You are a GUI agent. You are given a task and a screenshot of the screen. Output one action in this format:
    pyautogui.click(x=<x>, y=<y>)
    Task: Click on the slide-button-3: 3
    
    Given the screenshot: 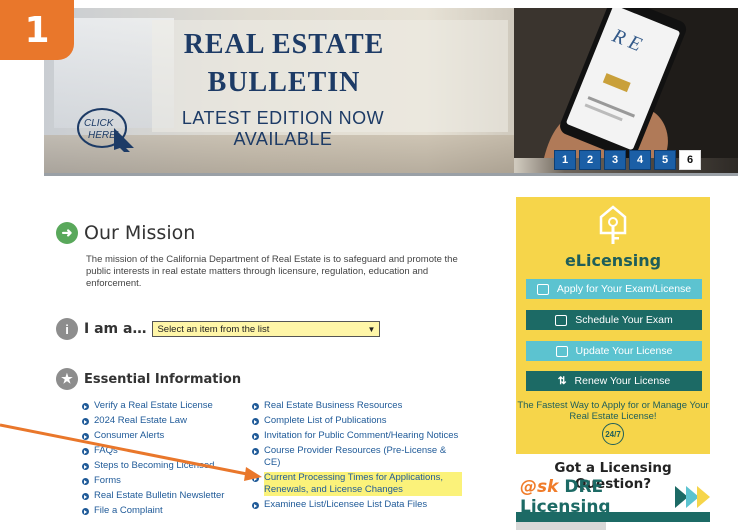 What is the action you would take?
    pyautogui.click(x=615, y=160)
    